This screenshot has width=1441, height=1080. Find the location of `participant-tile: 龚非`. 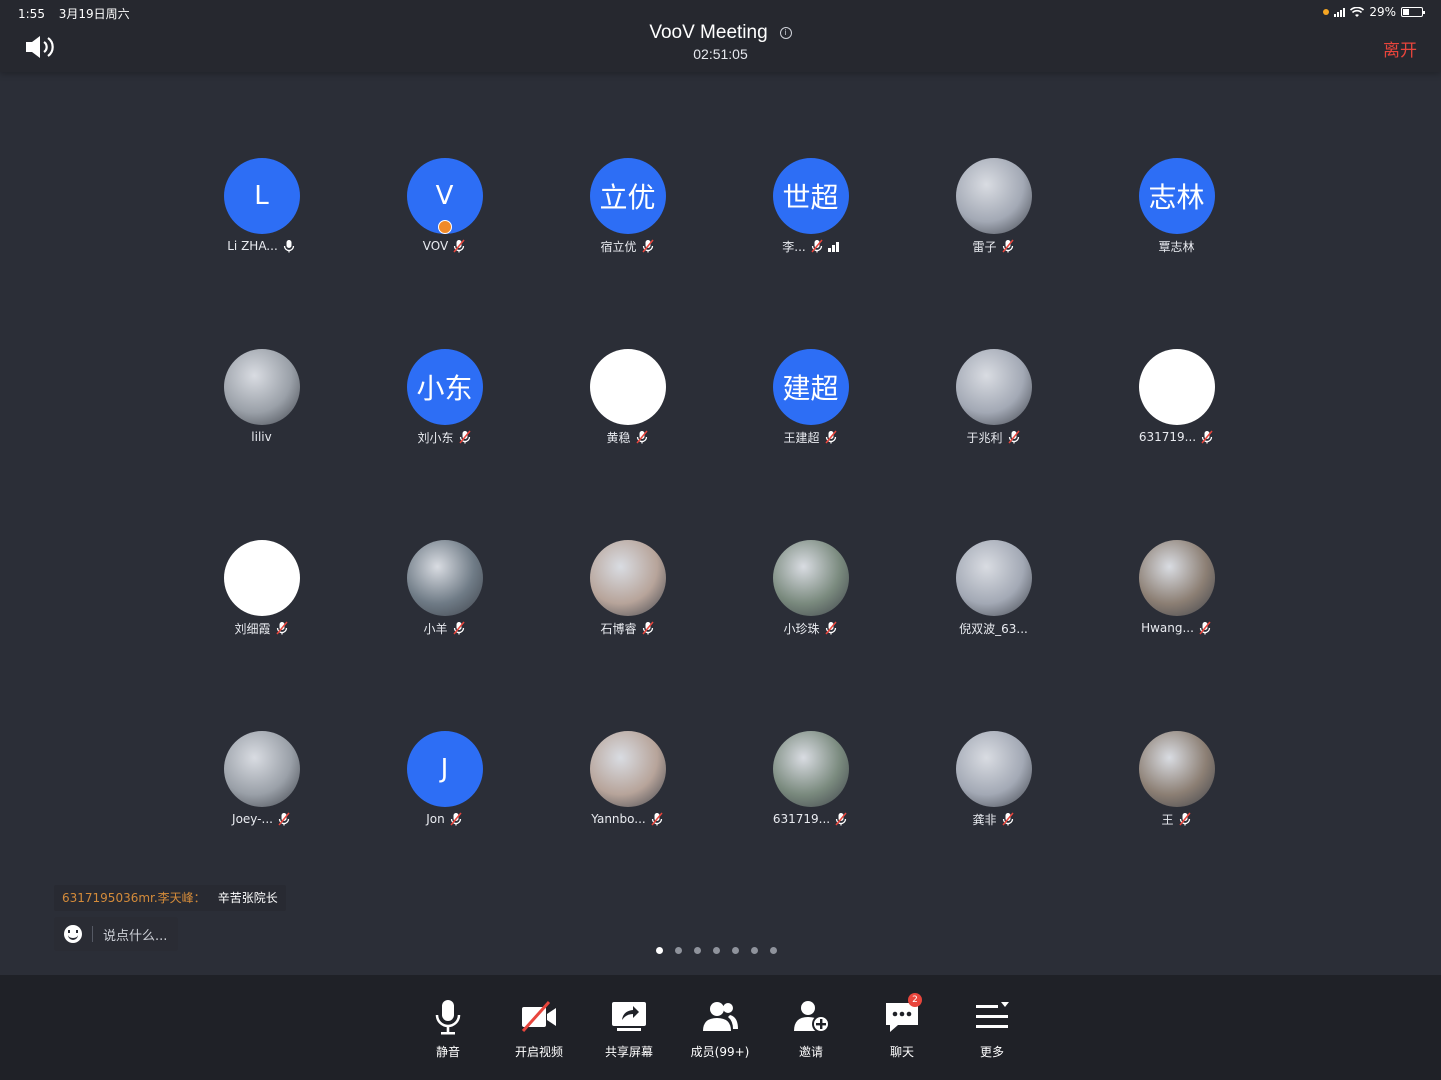

participant-tile: 龚非 is located at coordinates (993, 826).